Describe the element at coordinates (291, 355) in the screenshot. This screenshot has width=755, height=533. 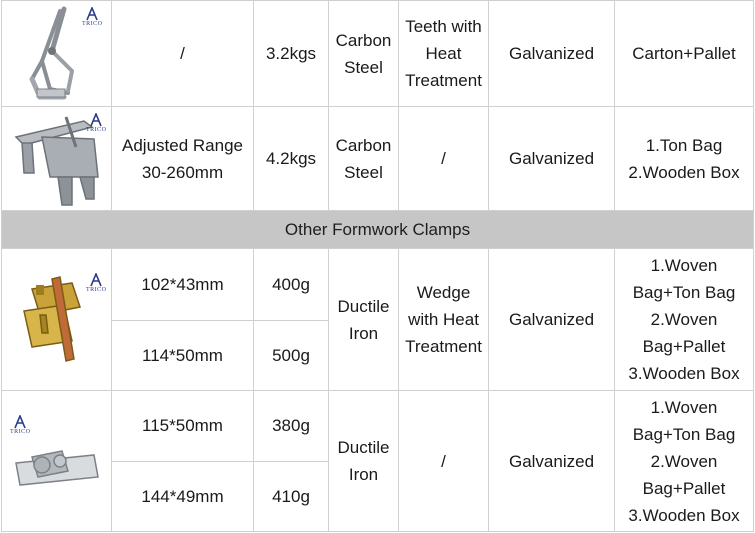
I see `weight-cell: 500g` at that location.